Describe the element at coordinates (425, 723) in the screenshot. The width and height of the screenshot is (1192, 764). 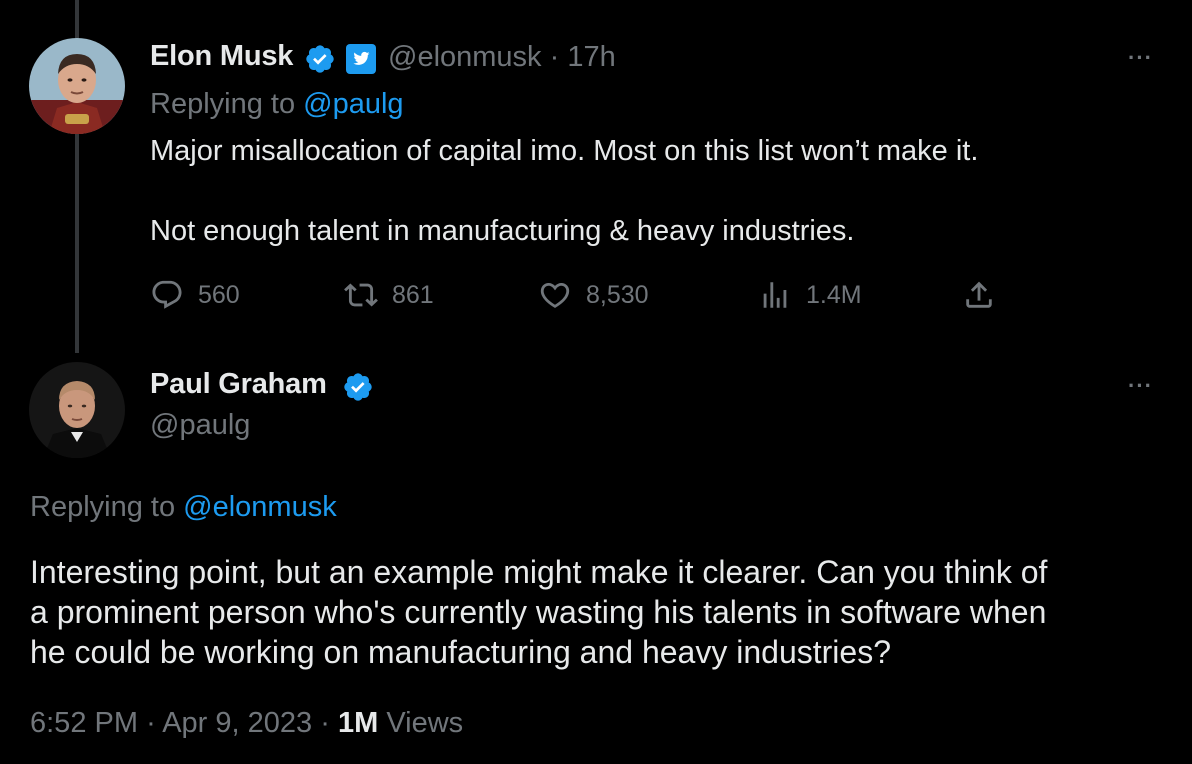
I see `views-label: Views` at that location.